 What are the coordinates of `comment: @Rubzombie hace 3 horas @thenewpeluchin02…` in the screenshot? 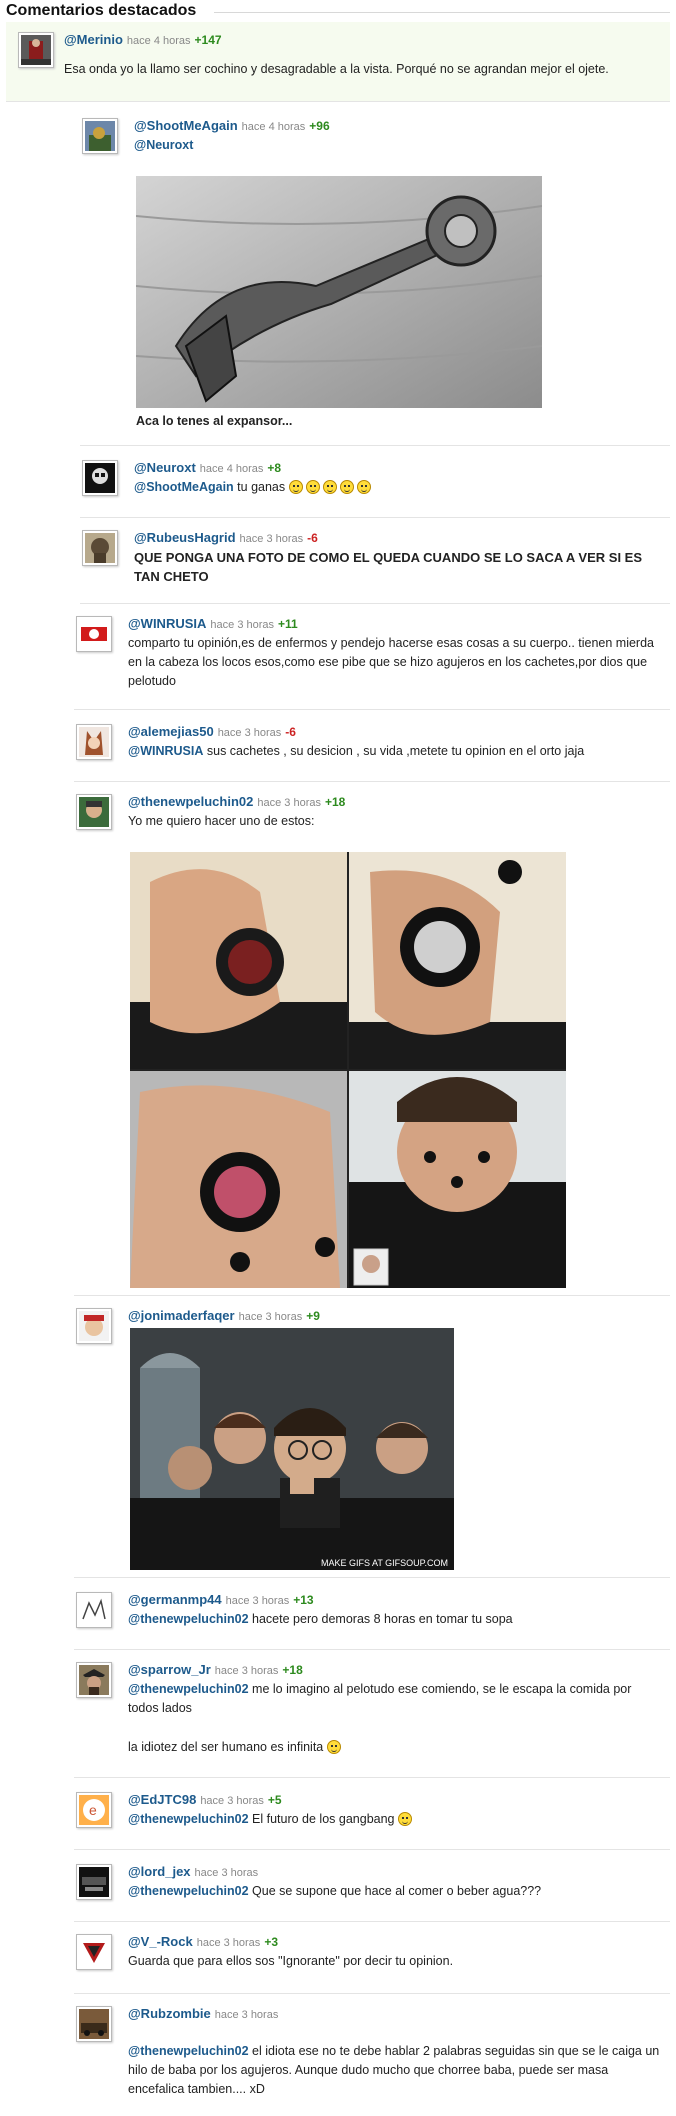 It's located at (372, 2055).